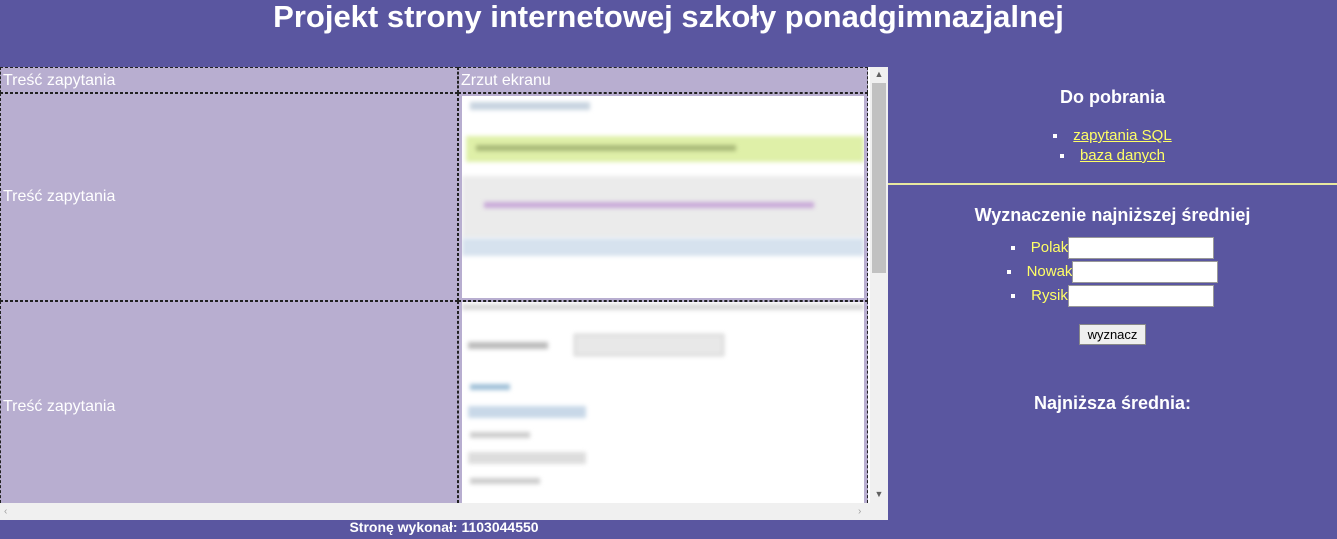  I want to click on downloads-section: Do pobrania zapytania SQL baza danych, so click(1112, 126).